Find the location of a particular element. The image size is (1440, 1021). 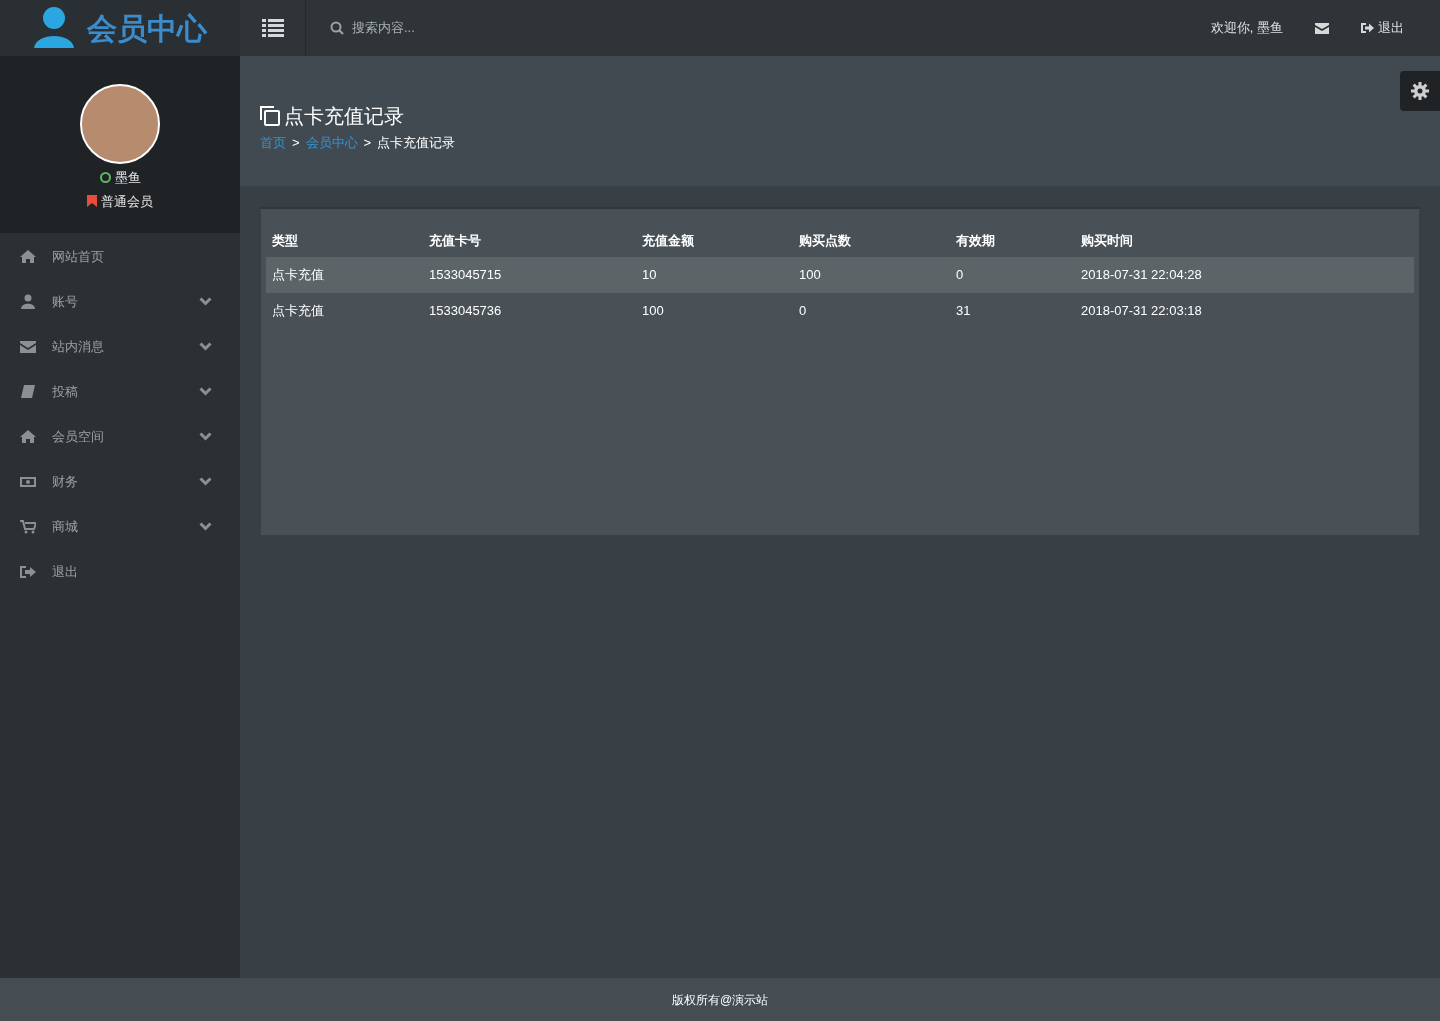

brand-title: 会员中心 is located at coordinates (147, 28).